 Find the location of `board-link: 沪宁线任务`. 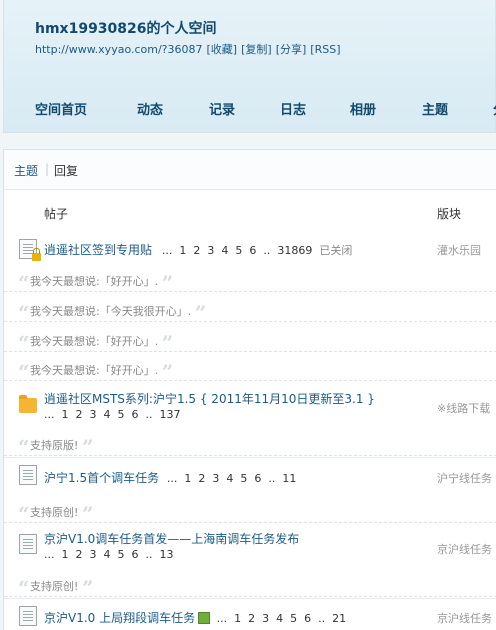

board-link: 沪宁线任务 is located at coordinates (464, 478).